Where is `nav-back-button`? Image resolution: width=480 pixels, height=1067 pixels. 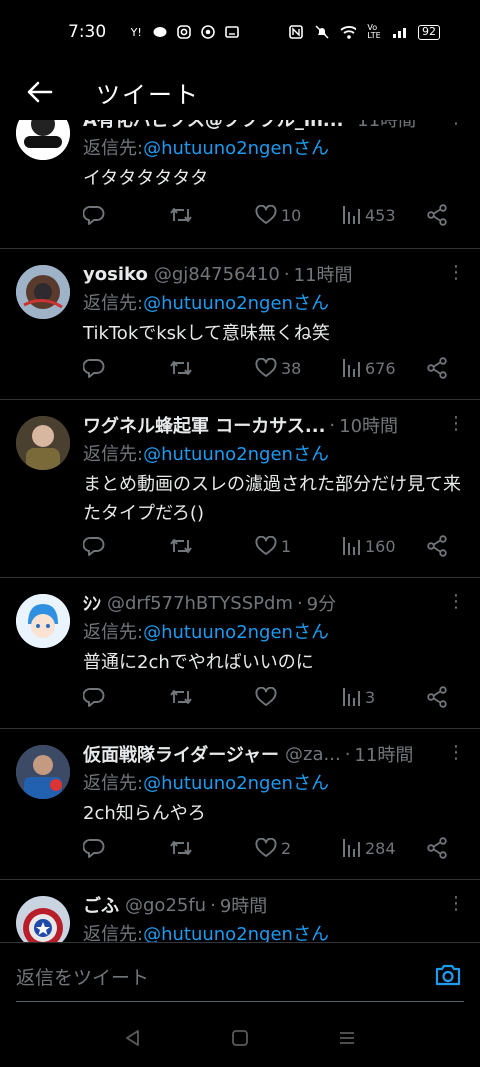
nav-back-button is located at coordinates (133, 1040).